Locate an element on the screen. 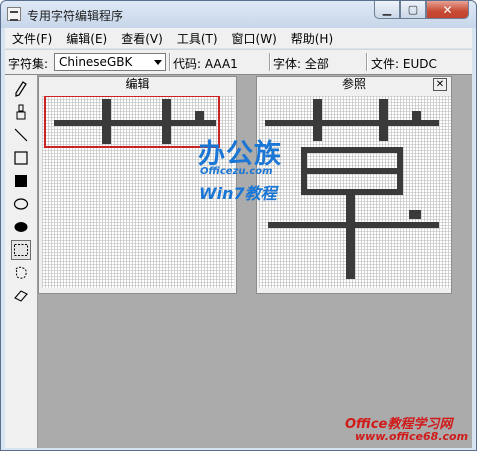 The width and height of the screenshot is (477, 451). rectangle-select-tool is located at coordinates (21, 250).